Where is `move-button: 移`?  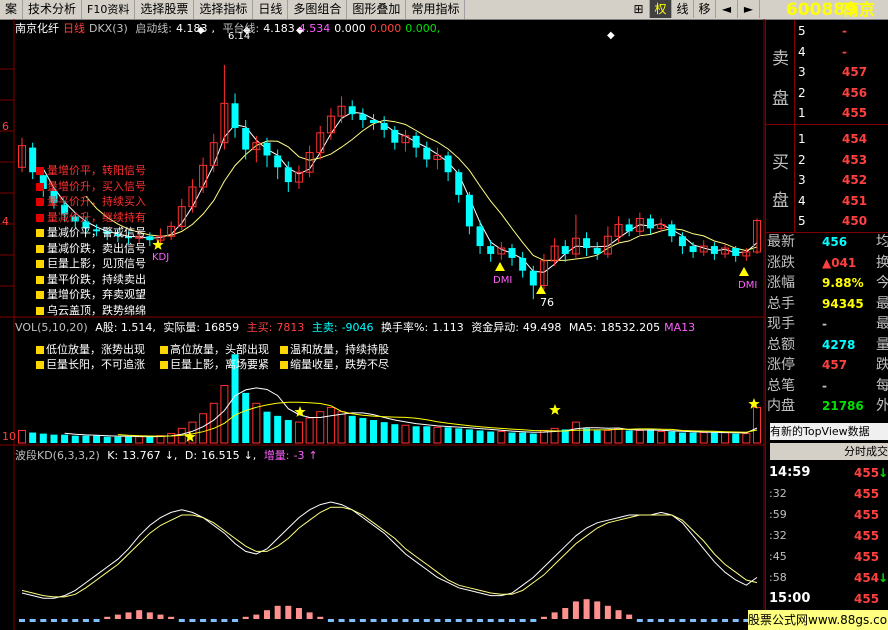 move-button: 移 is located at coordinates (705, 9).